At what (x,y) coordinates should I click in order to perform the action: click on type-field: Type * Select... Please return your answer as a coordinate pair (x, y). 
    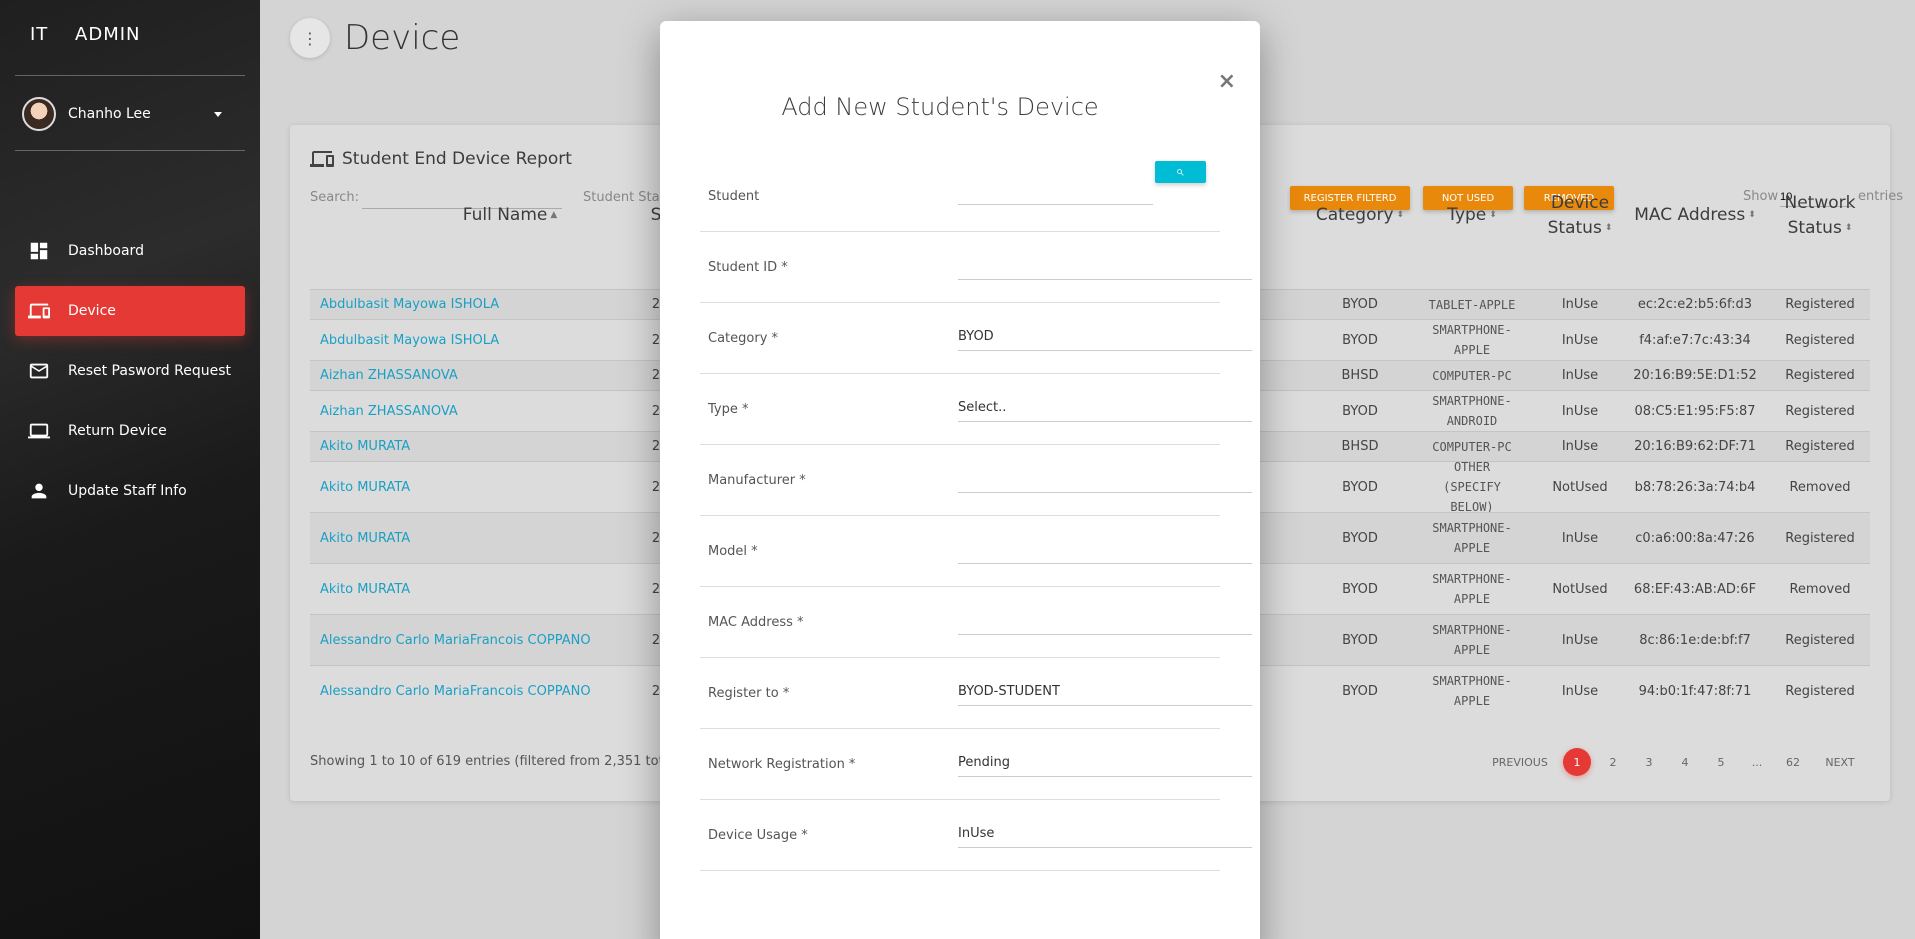
    Looking at the image, I should click on (976, 409).